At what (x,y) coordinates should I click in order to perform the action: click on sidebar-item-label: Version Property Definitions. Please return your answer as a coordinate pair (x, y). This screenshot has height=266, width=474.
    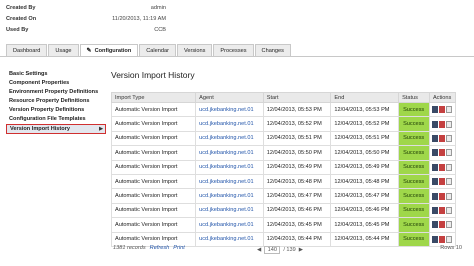
    Looking at the image, I should click on (47, 109).